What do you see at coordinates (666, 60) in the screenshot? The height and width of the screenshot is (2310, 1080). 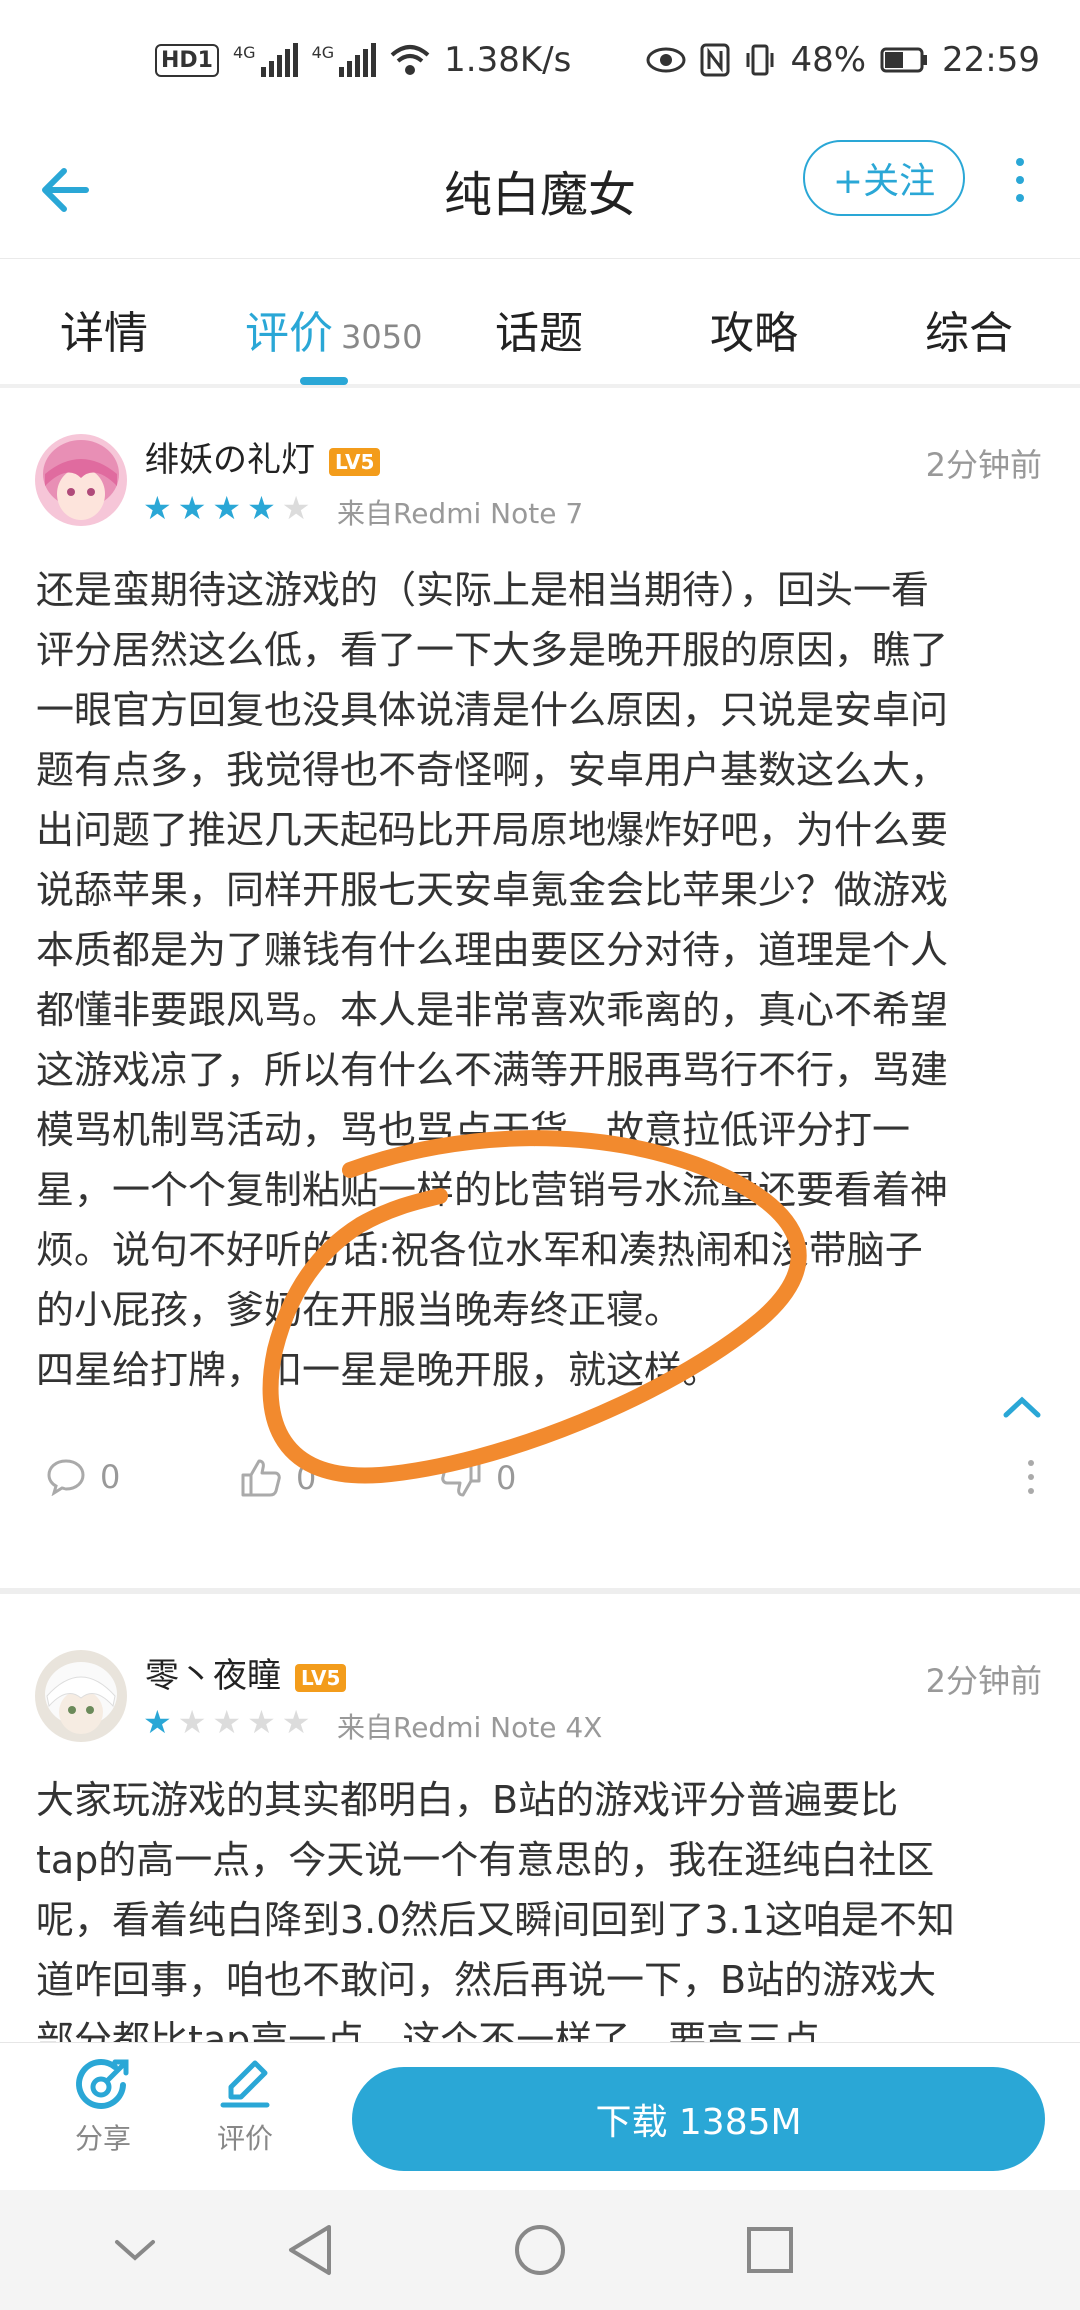 I see `eye-icon` at bounding box center [666, 60].